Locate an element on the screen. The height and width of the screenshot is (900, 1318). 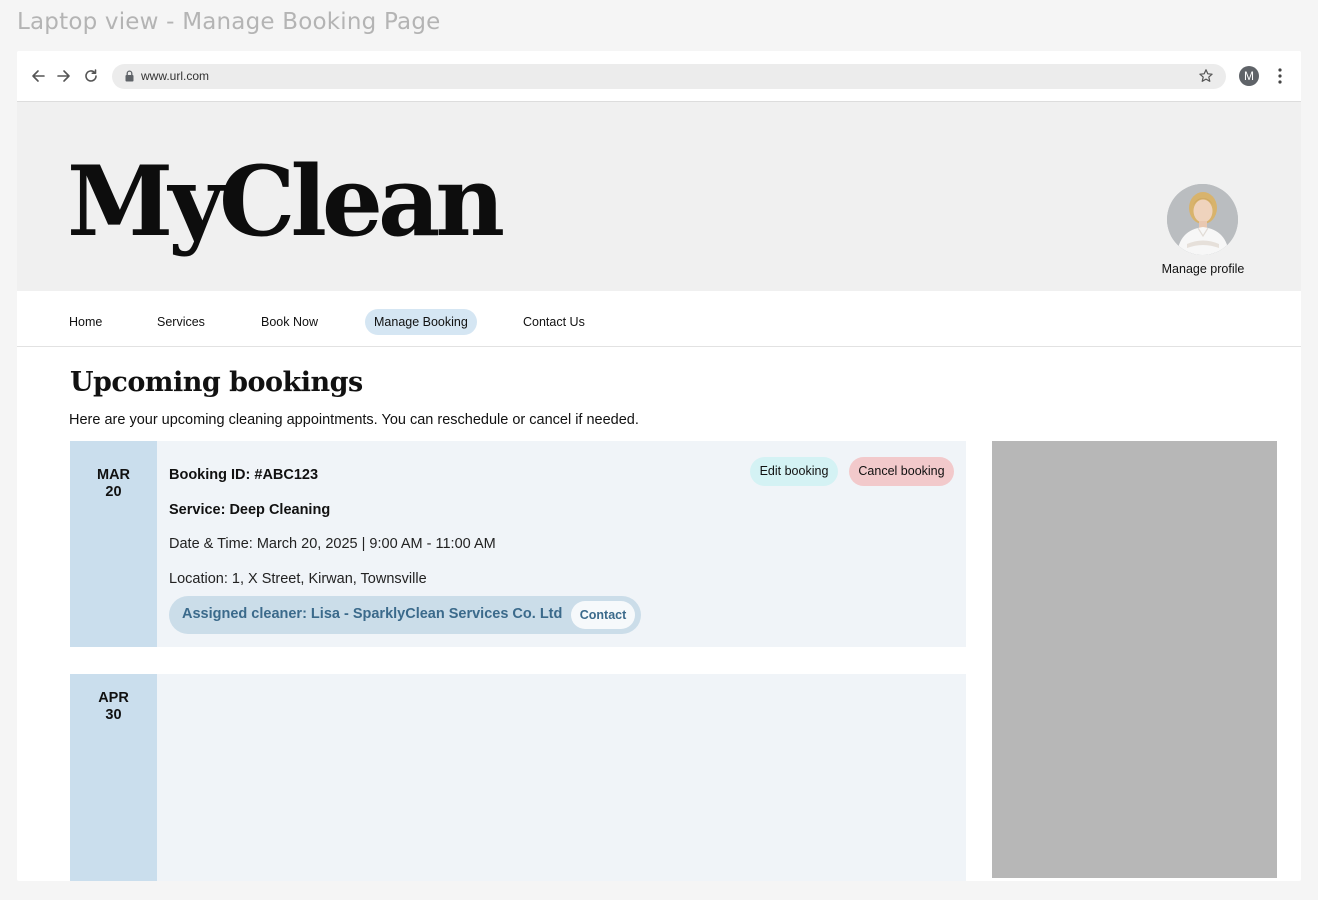
reload-icon is located at coordinates (91, 75).